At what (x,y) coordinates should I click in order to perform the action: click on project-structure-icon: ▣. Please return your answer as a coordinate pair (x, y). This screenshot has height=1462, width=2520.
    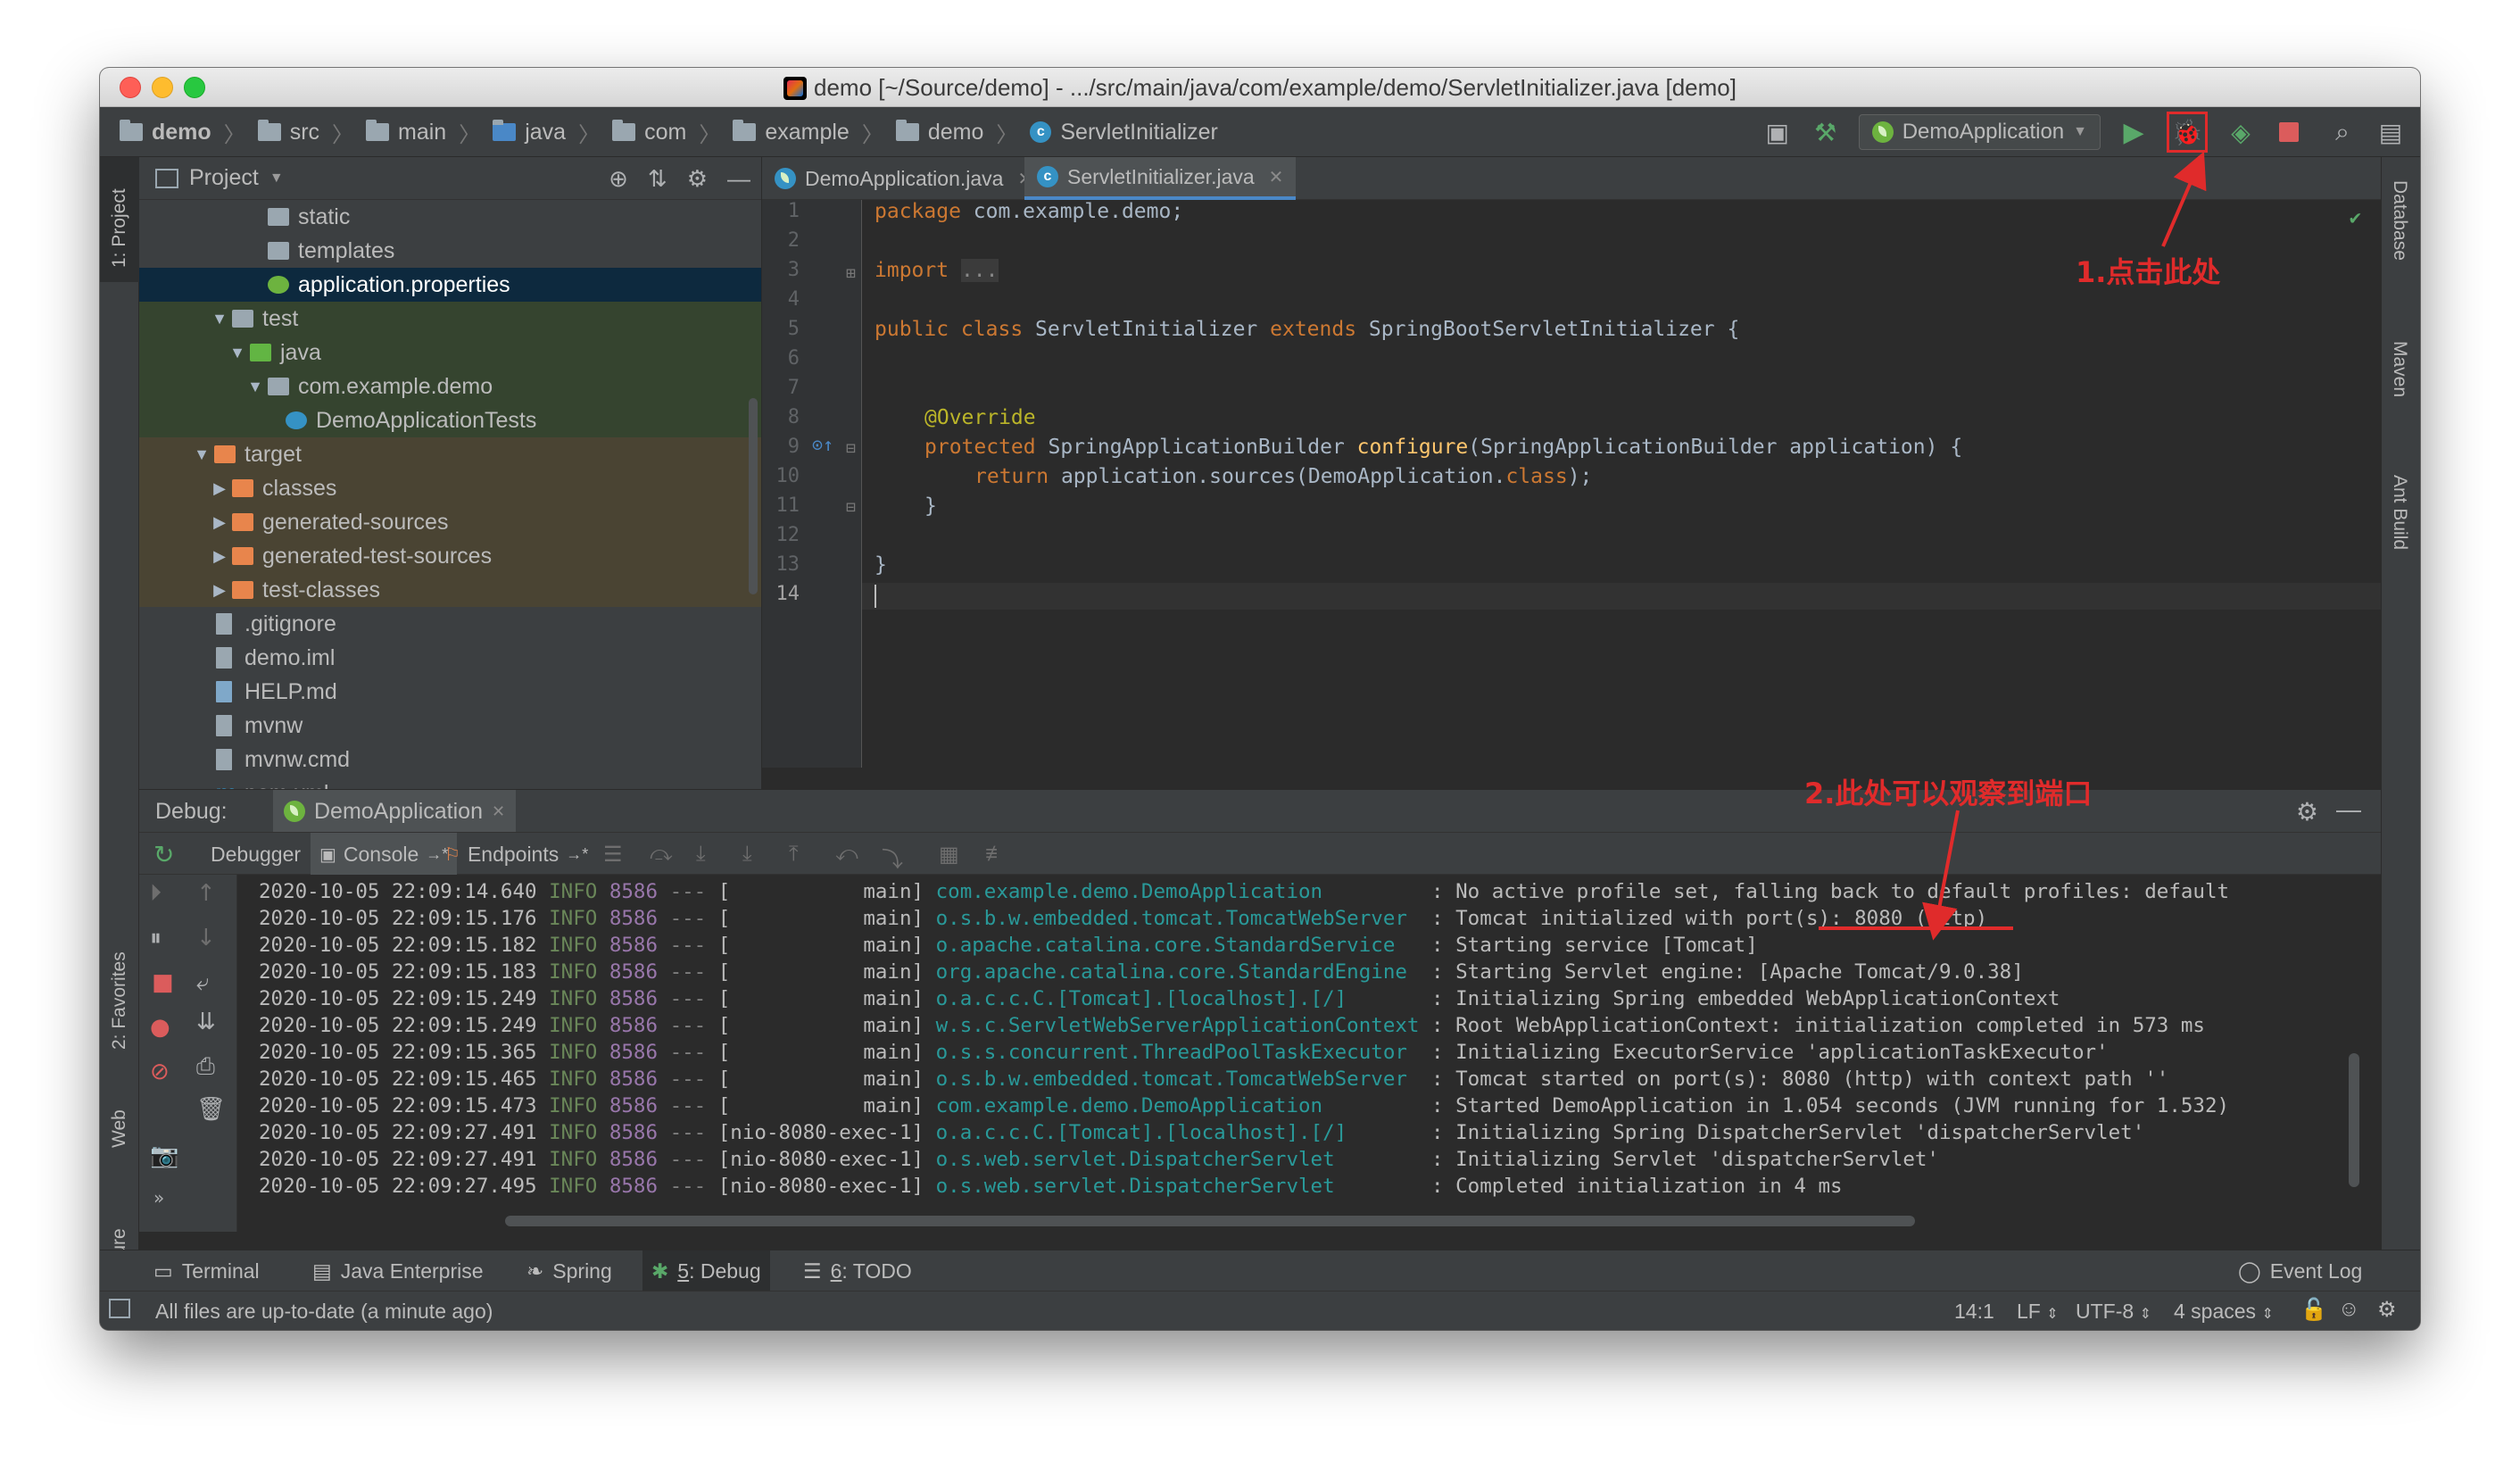
    Looking at the image, I should click on (1777, 132).